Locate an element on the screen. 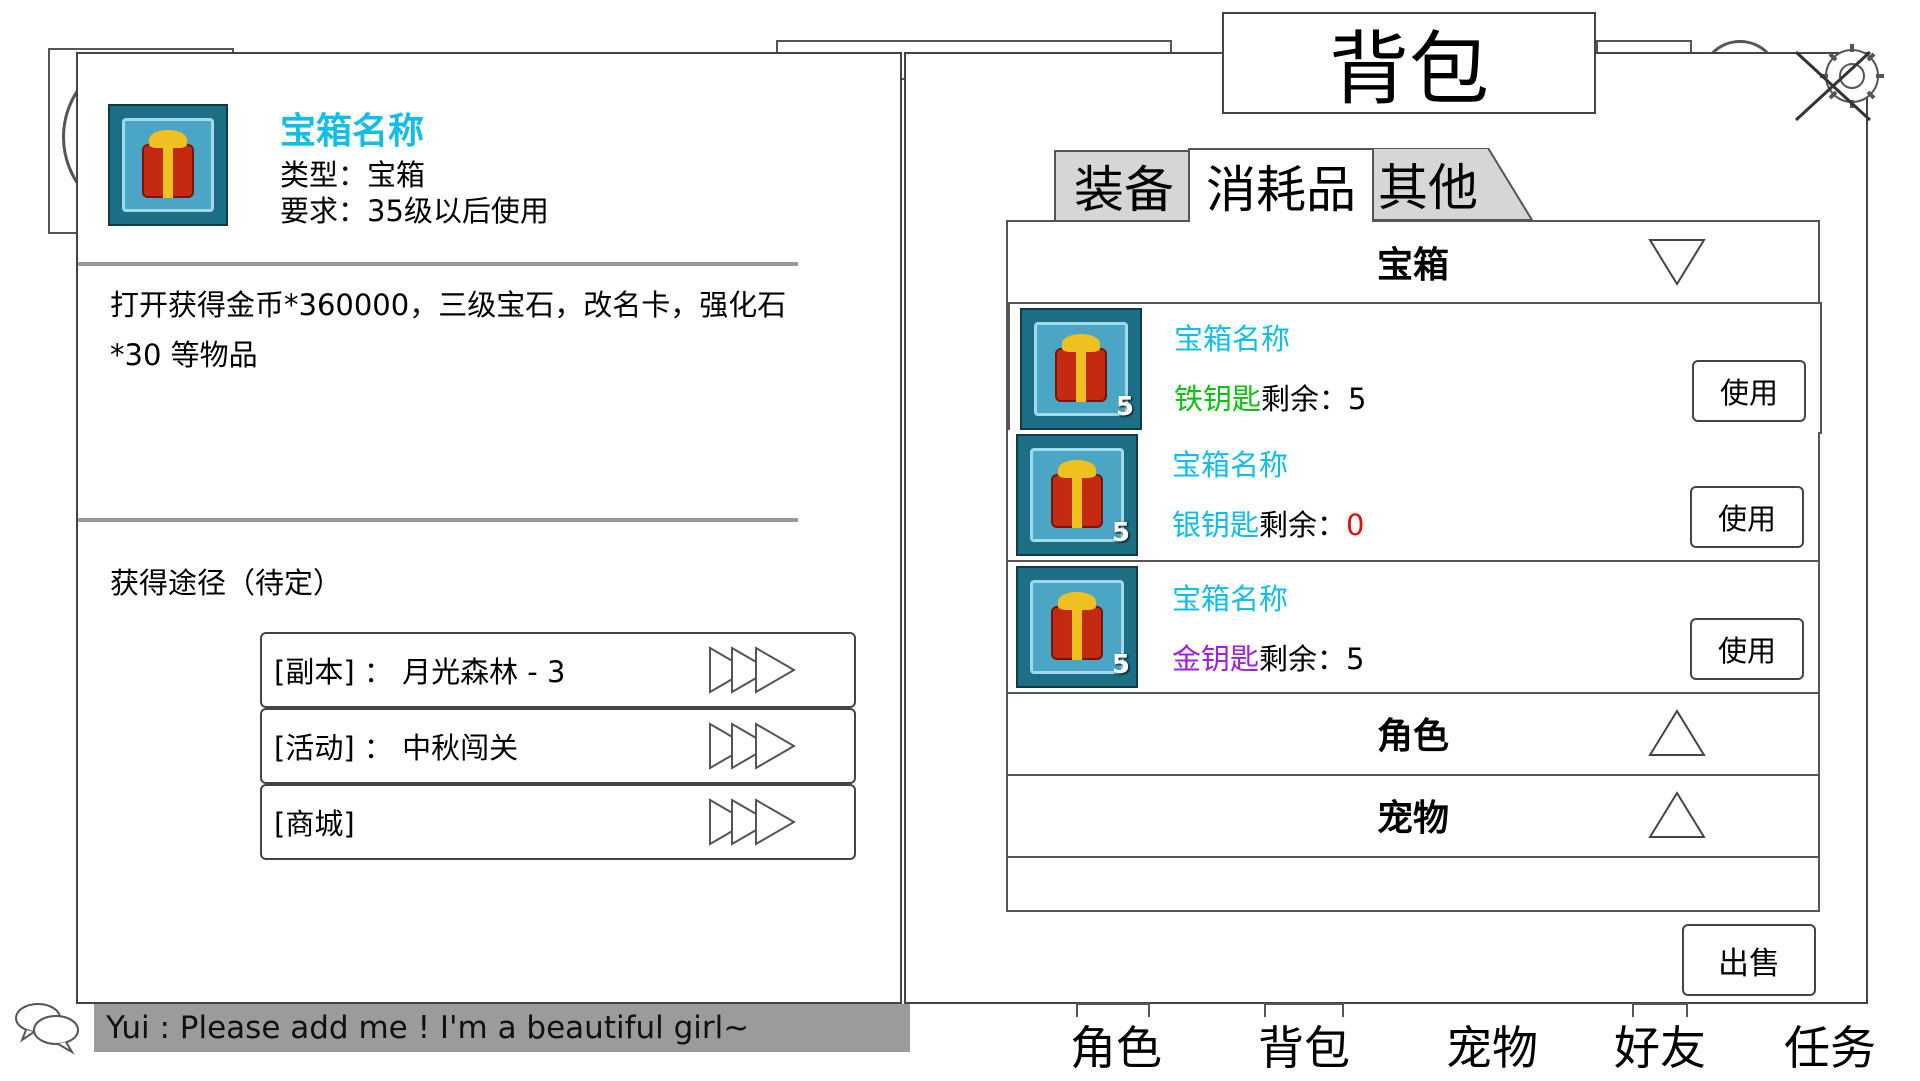 Image resolution: width=1920 pixels, height=1081 pixels. triangle-down-icon is located at coordinates (1677, 262).